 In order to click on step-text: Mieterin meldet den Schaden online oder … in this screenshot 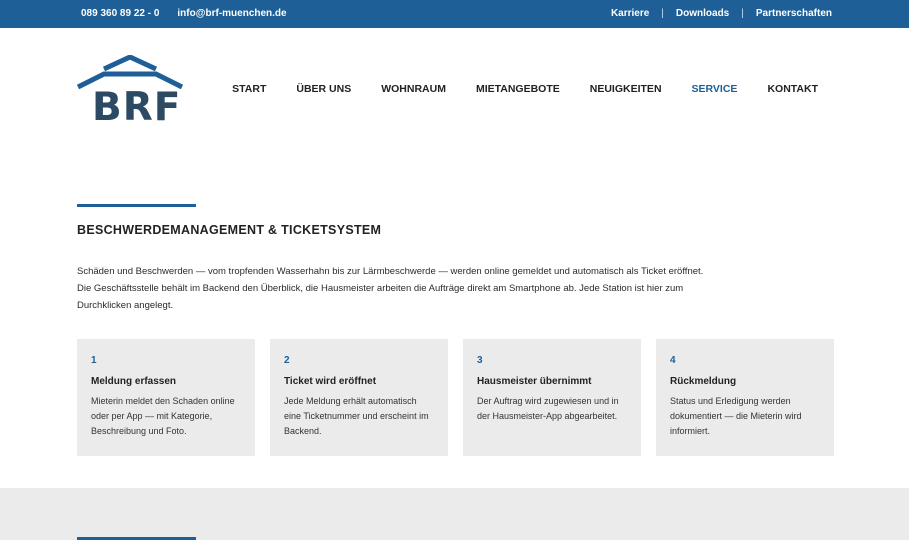, I will do `click(163, 416)`.